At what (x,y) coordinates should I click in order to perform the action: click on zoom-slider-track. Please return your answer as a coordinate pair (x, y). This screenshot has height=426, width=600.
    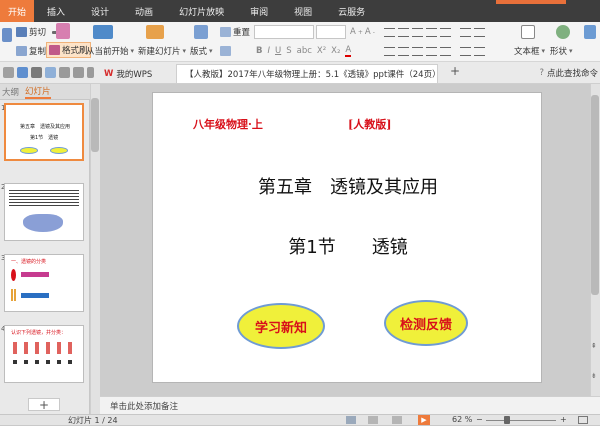
    Looking at the image, I should click on (521, 420).